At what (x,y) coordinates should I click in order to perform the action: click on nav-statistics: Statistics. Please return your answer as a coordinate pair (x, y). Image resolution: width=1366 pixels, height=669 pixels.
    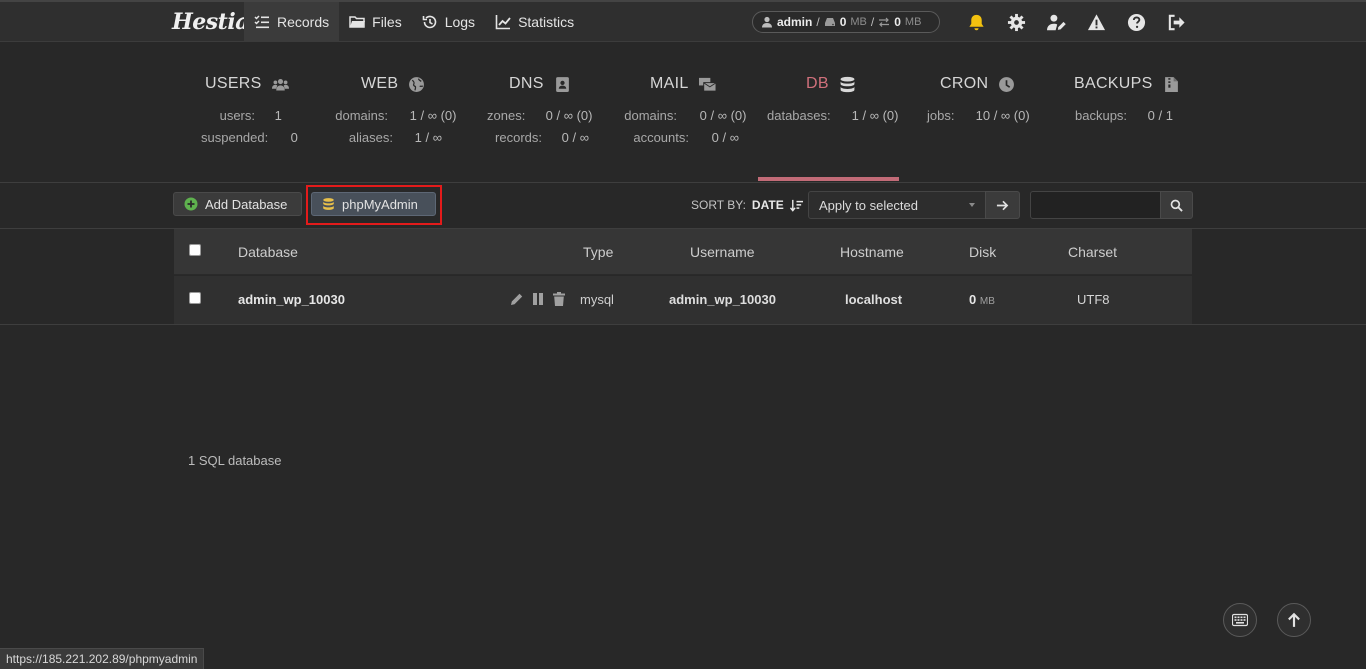
    Looking at the image, I should click on (534, 22).